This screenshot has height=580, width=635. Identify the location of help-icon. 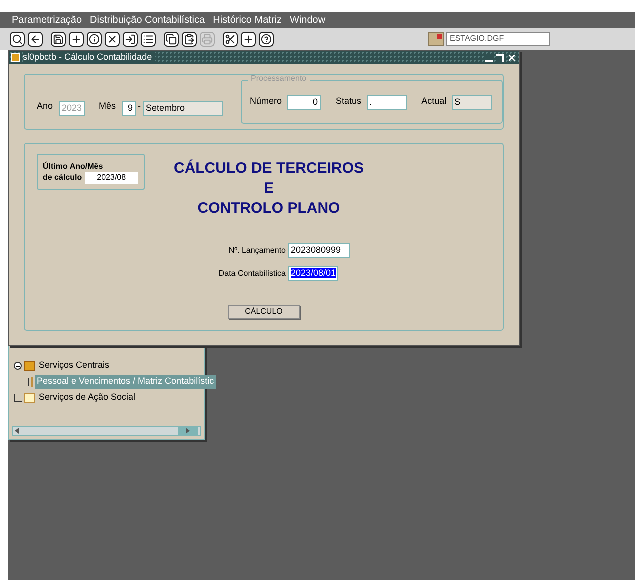
(266, 39).